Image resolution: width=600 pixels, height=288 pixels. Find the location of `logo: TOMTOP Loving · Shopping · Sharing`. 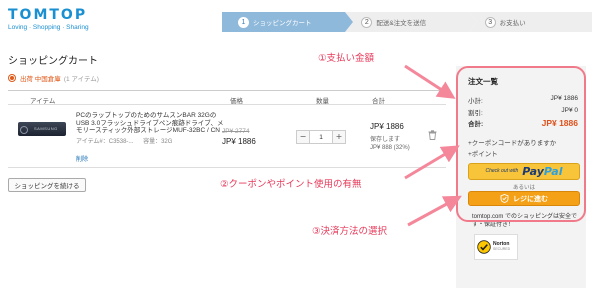

logo: TOMTOP Loving · Shopping · Sharing is located at coordinates (48, 19).